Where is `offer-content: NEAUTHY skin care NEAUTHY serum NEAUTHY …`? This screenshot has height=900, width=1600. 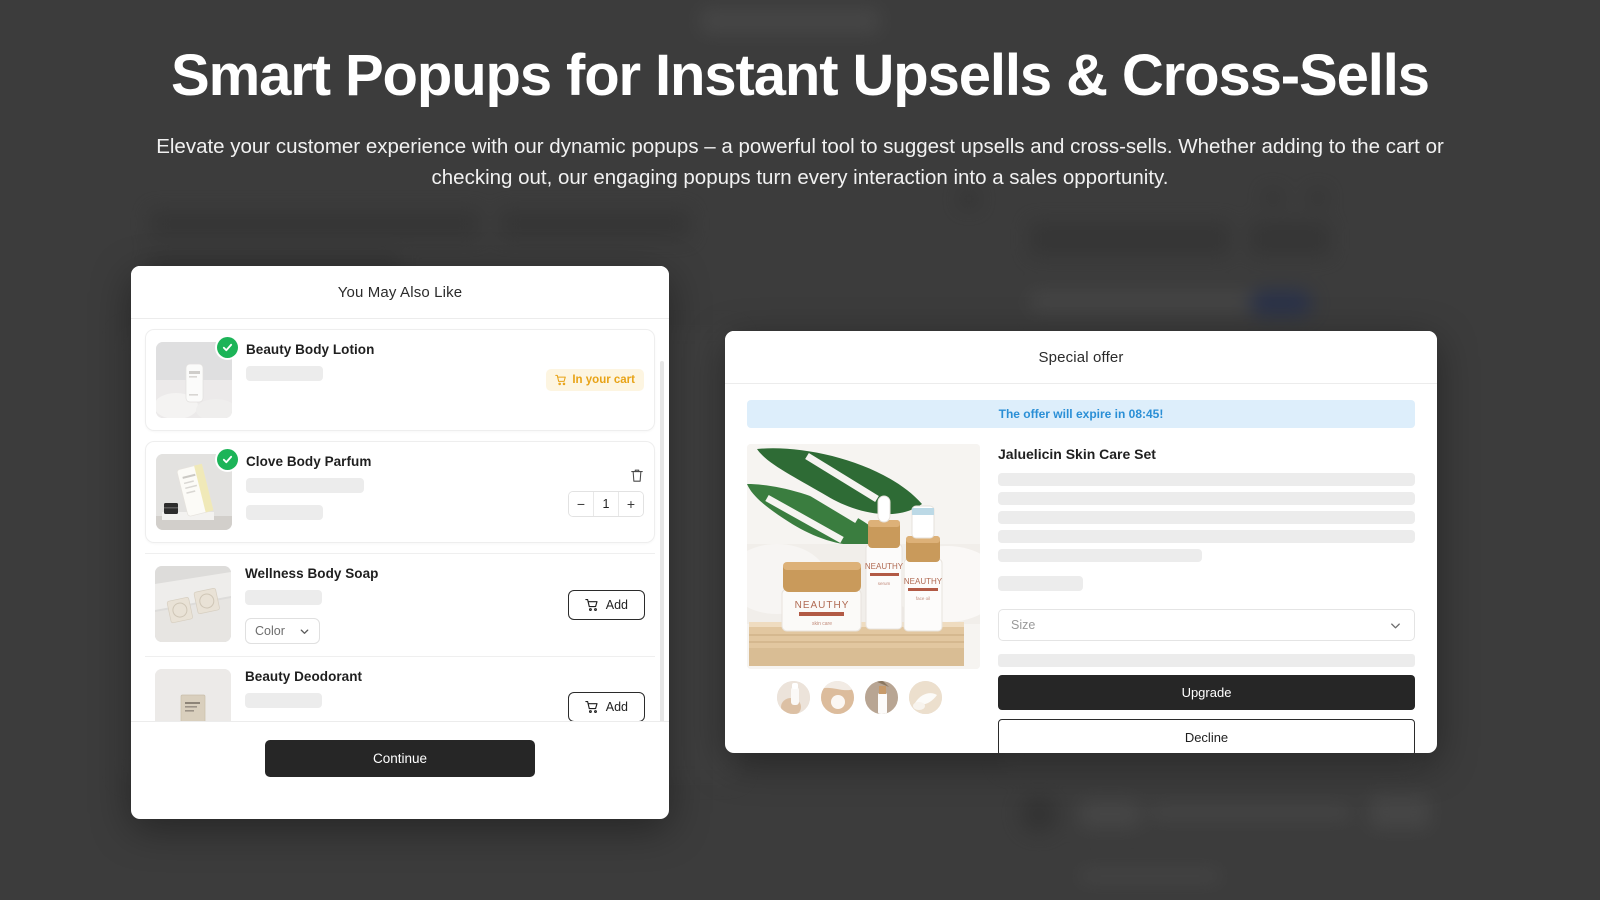
offer-content: NEAUTHY skin care NEAUTHY serum NEAUTHY … is located at coordinates (1081, 598).